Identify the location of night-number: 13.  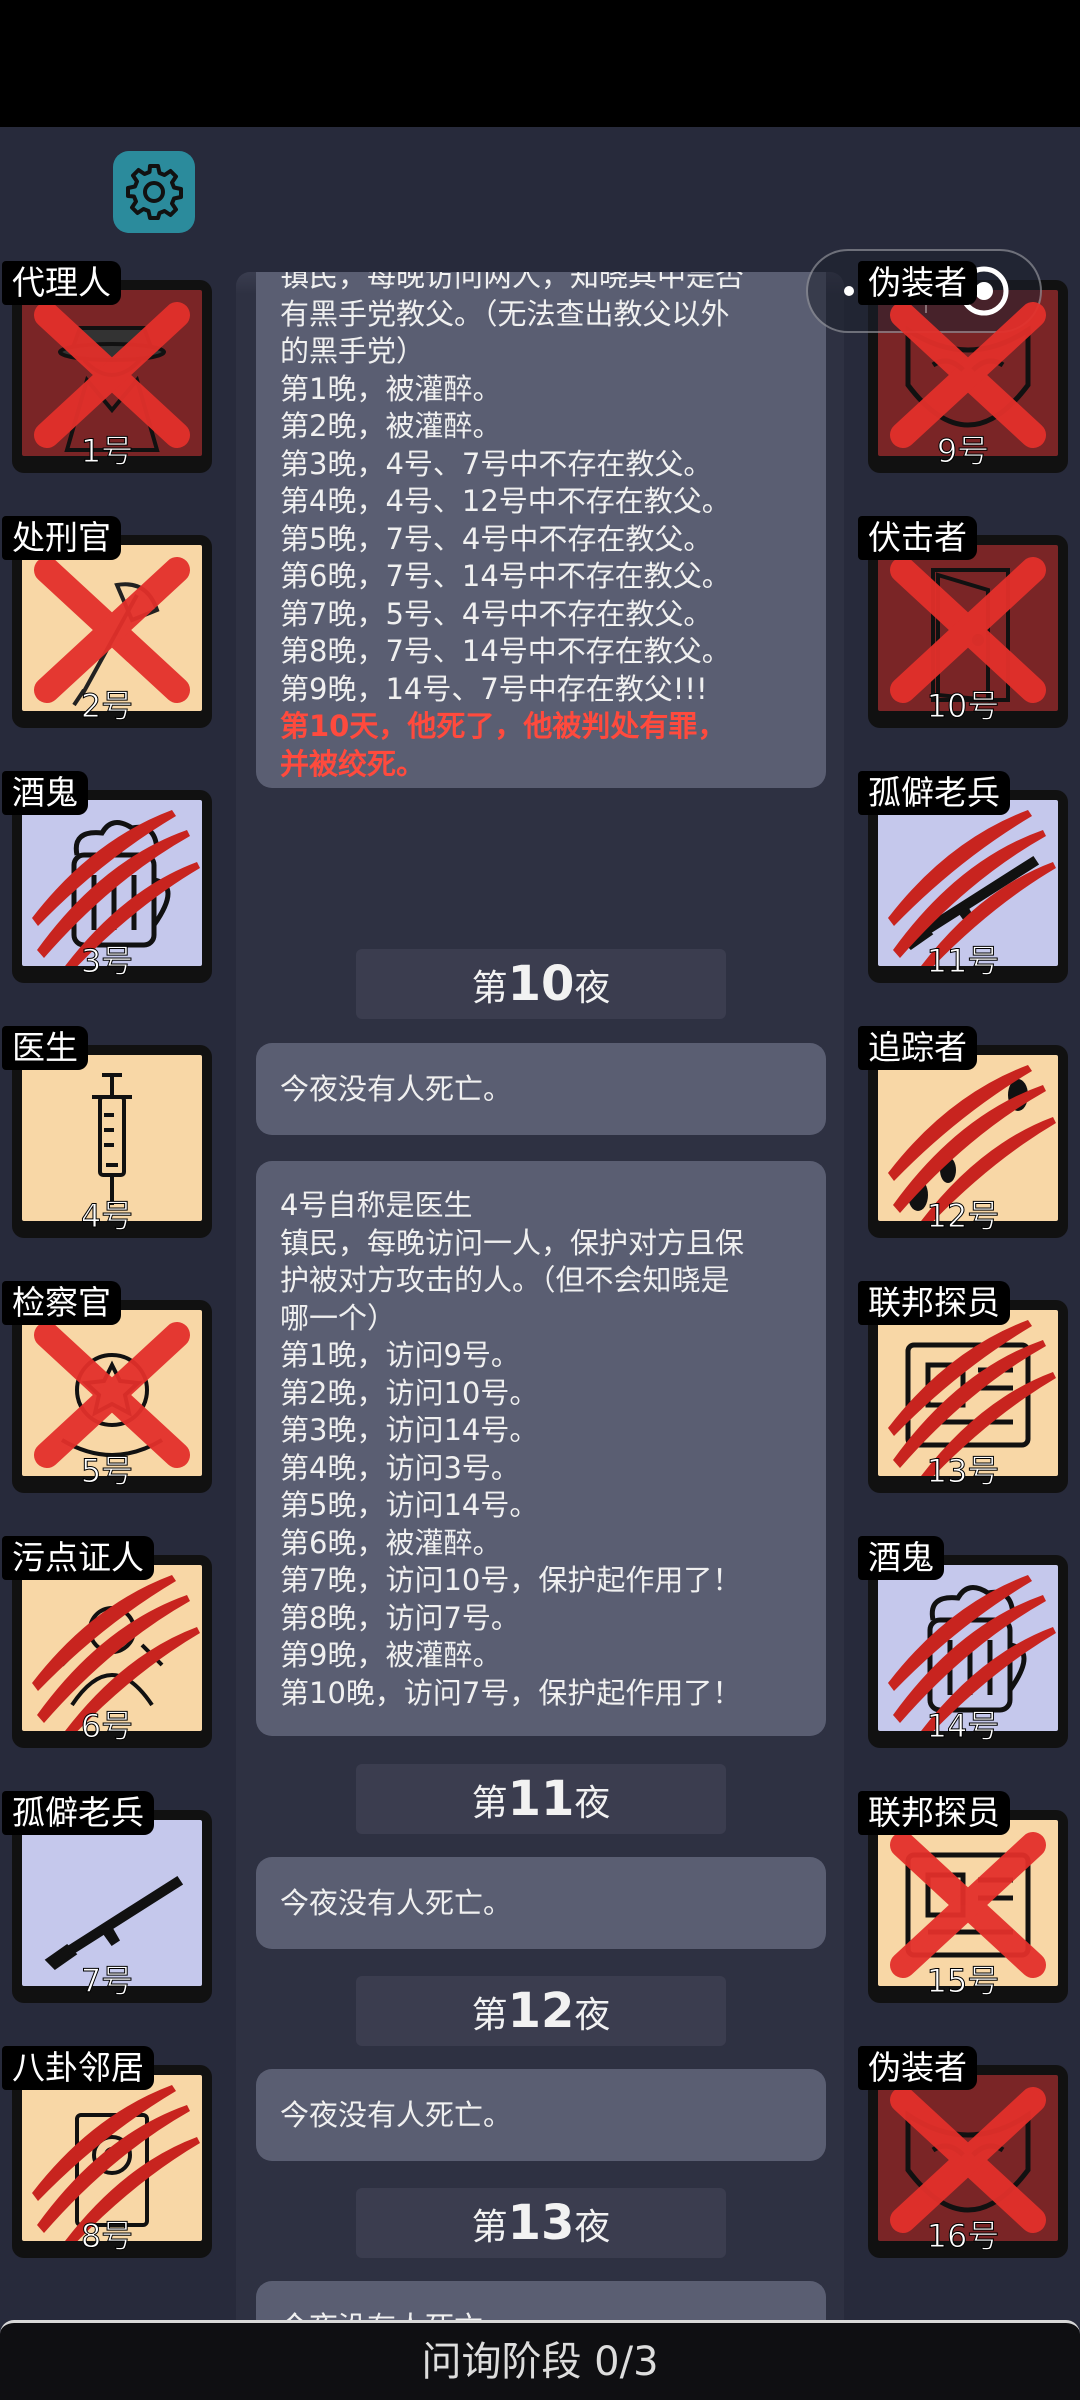
(541, 2223).